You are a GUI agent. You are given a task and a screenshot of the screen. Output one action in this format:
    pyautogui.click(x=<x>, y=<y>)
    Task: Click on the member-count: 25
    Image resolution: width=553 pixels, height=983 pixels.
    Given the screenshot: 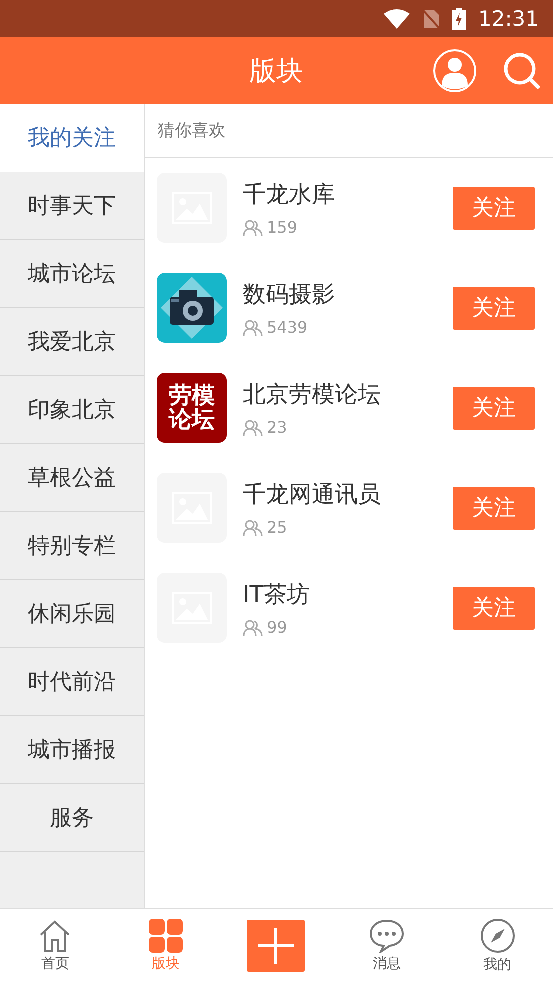 What is the action you would take?
    pyautogui.click(x=277, y=527)
    